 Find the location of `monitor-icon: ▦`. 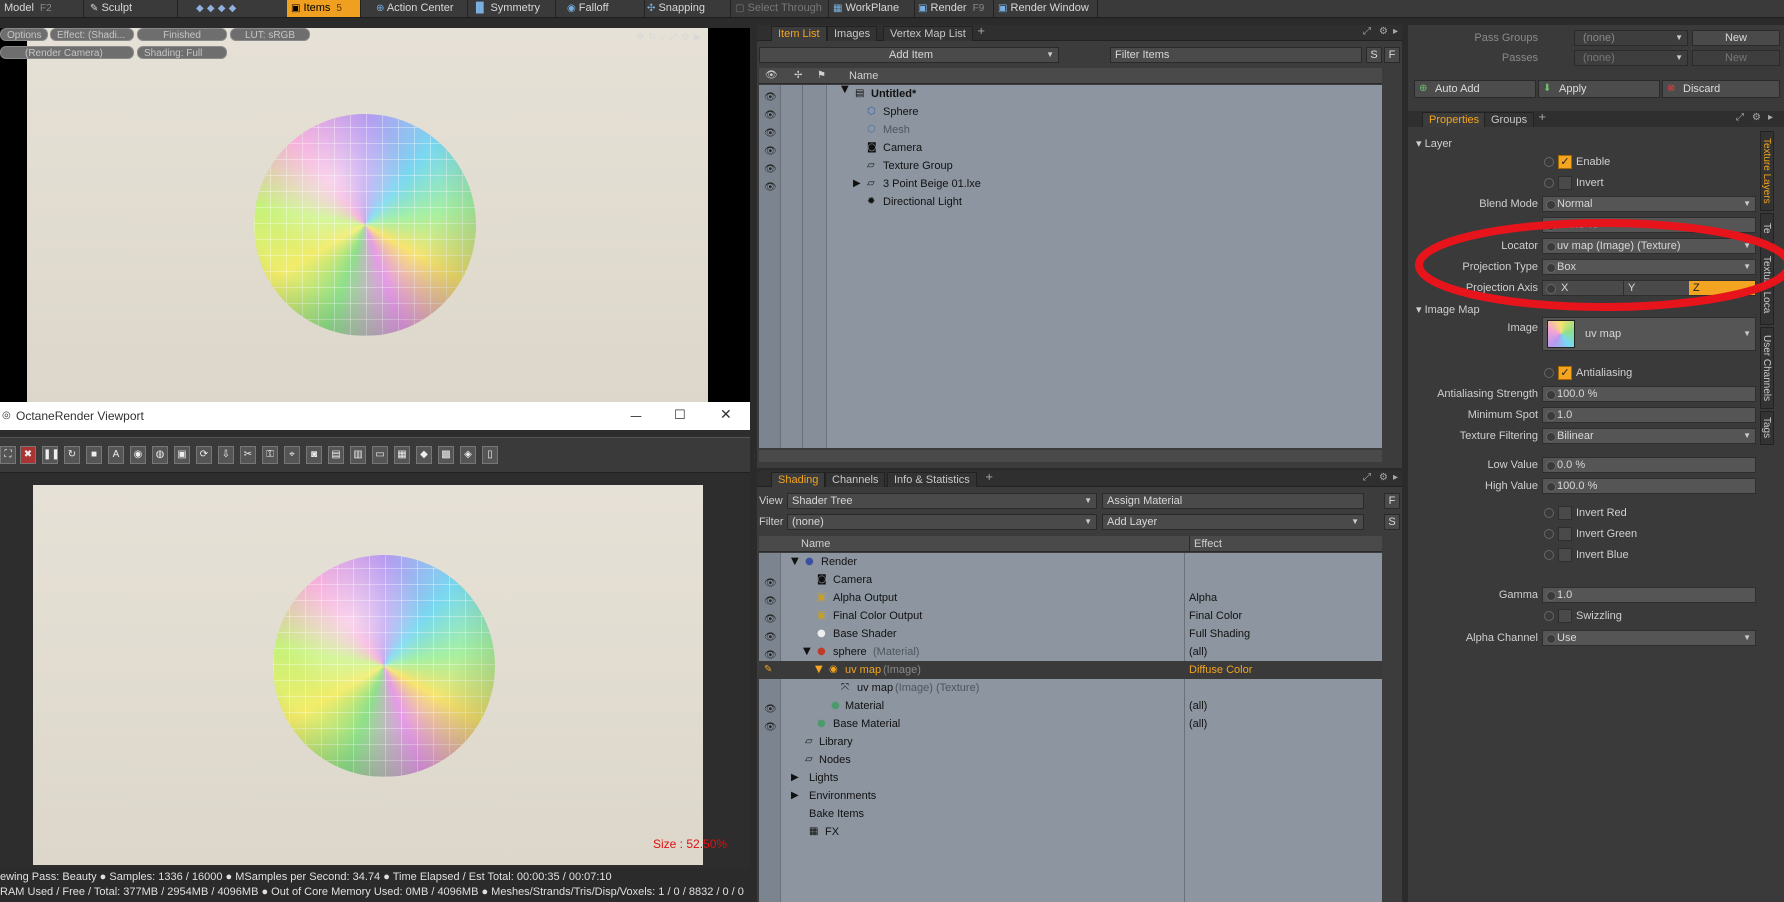

monitor-icon: ▦ is located at coordinates (402, 455).